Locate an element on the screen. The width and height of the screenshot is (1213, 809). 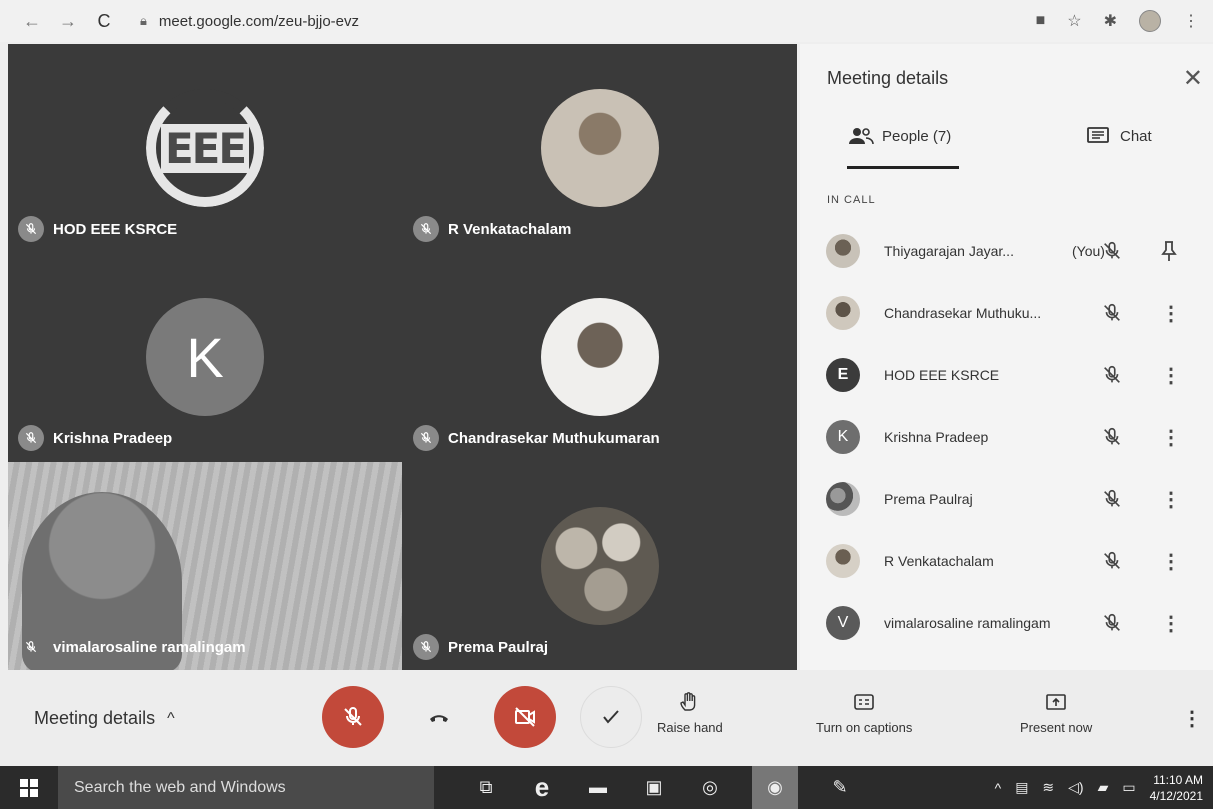
edge-browser-icon: e is located at coordinates (542, 787).